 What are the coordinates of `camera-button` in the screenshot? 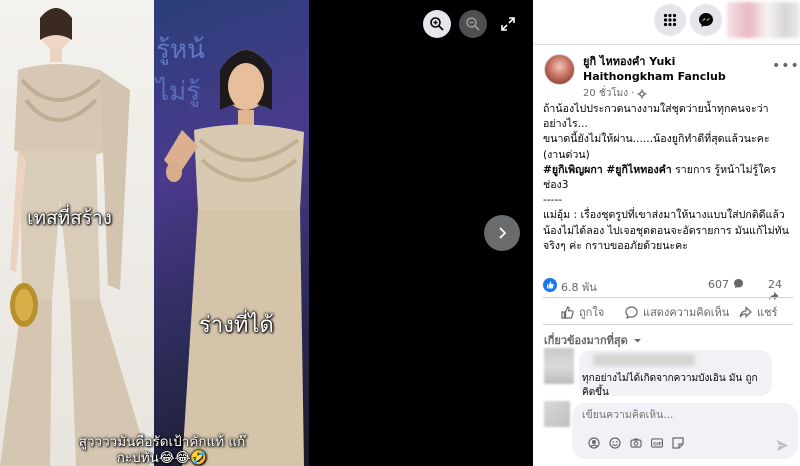 It's located at (636, 443).